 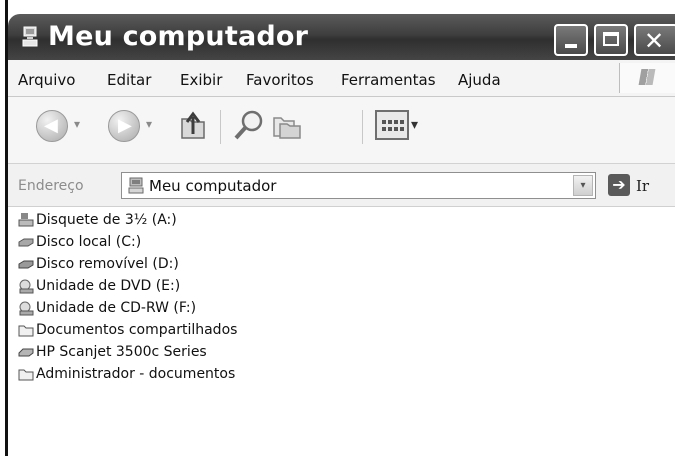 What do you see at coordinates (619, 185) in the screenshot?
I see `go-button: ➔` at bounding box center [619, 185].